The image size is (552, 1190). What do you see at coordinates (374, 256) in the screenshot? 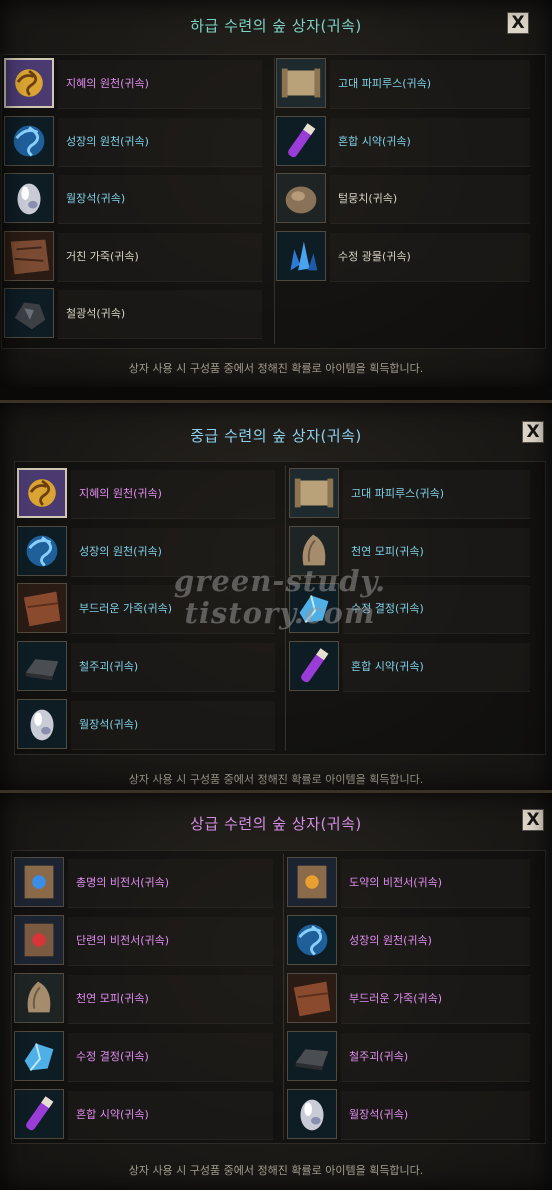
I see `item-label: 수정 광물(귀속)` at bounding box center [374, 256].